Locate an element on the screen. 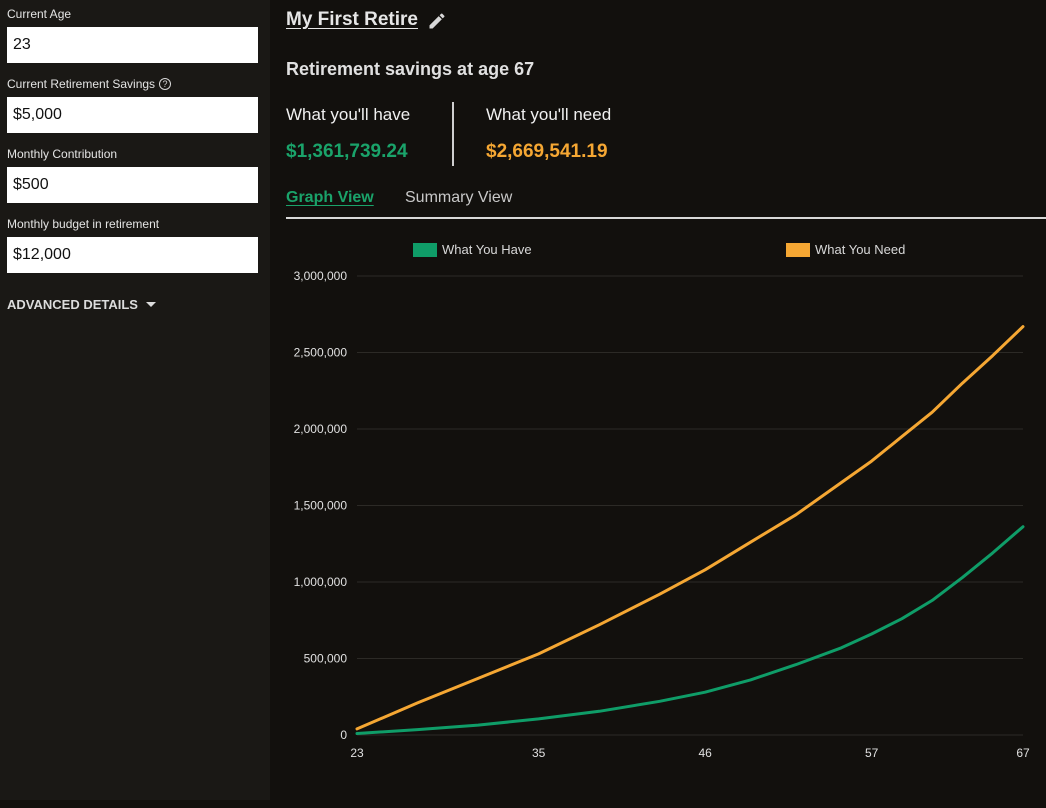  current-age-input is located at coordinates (132, 45).